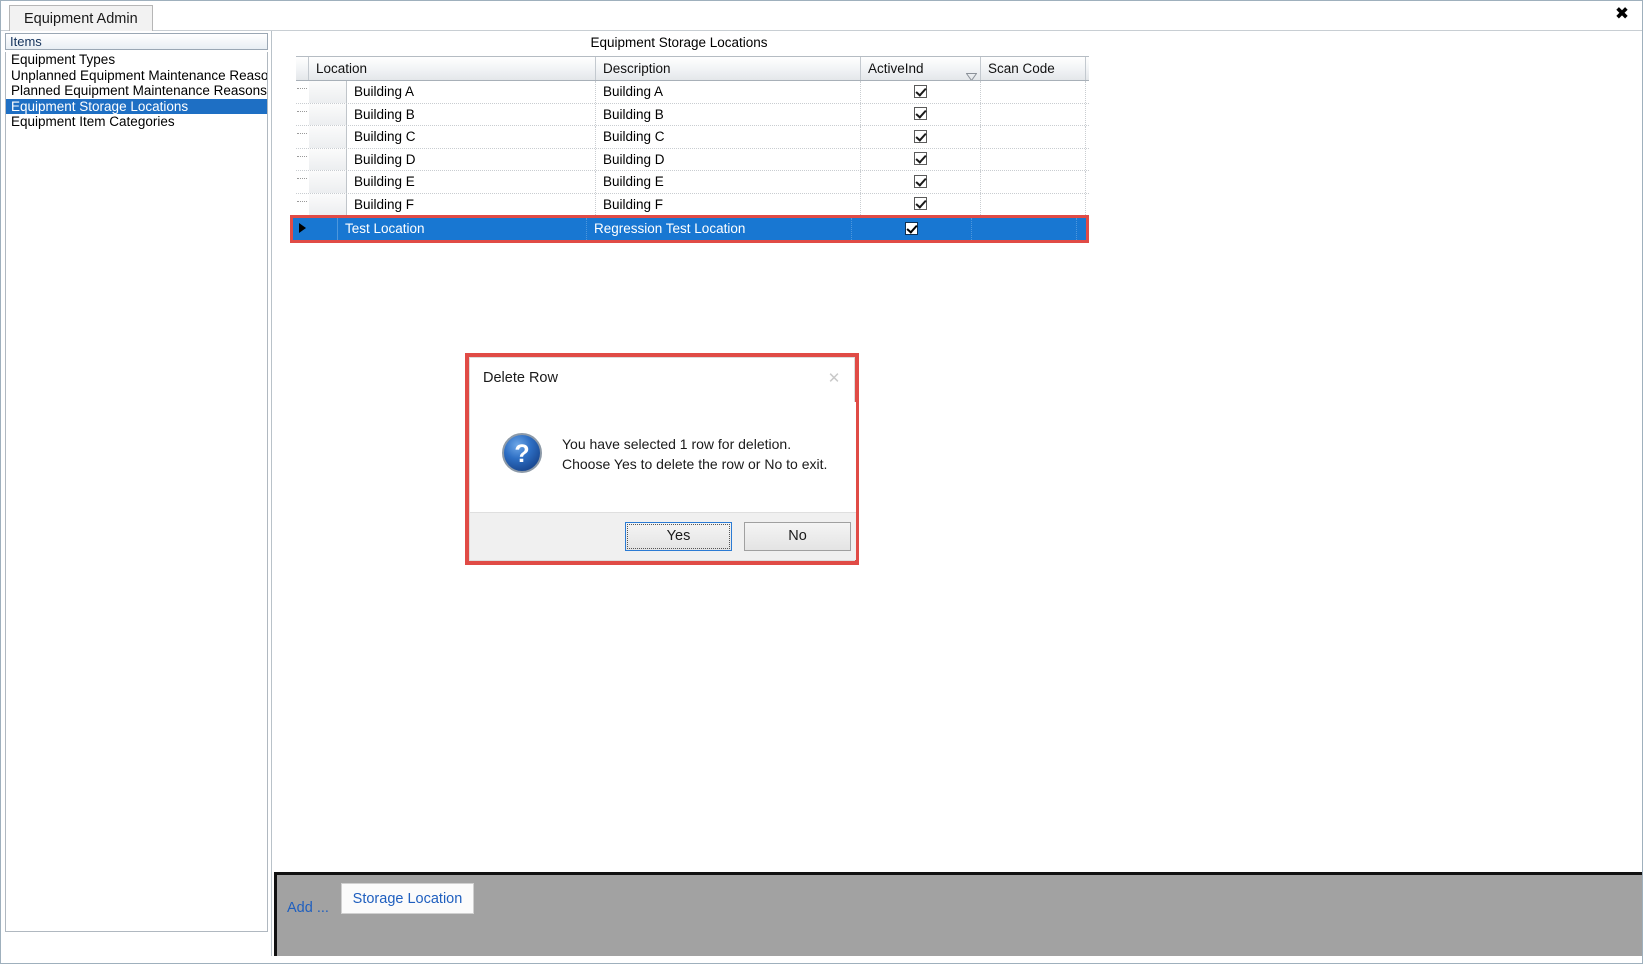 This screenshot has width=1643, height=964. I want to click on yes-button: Yes, so click(678, 536).